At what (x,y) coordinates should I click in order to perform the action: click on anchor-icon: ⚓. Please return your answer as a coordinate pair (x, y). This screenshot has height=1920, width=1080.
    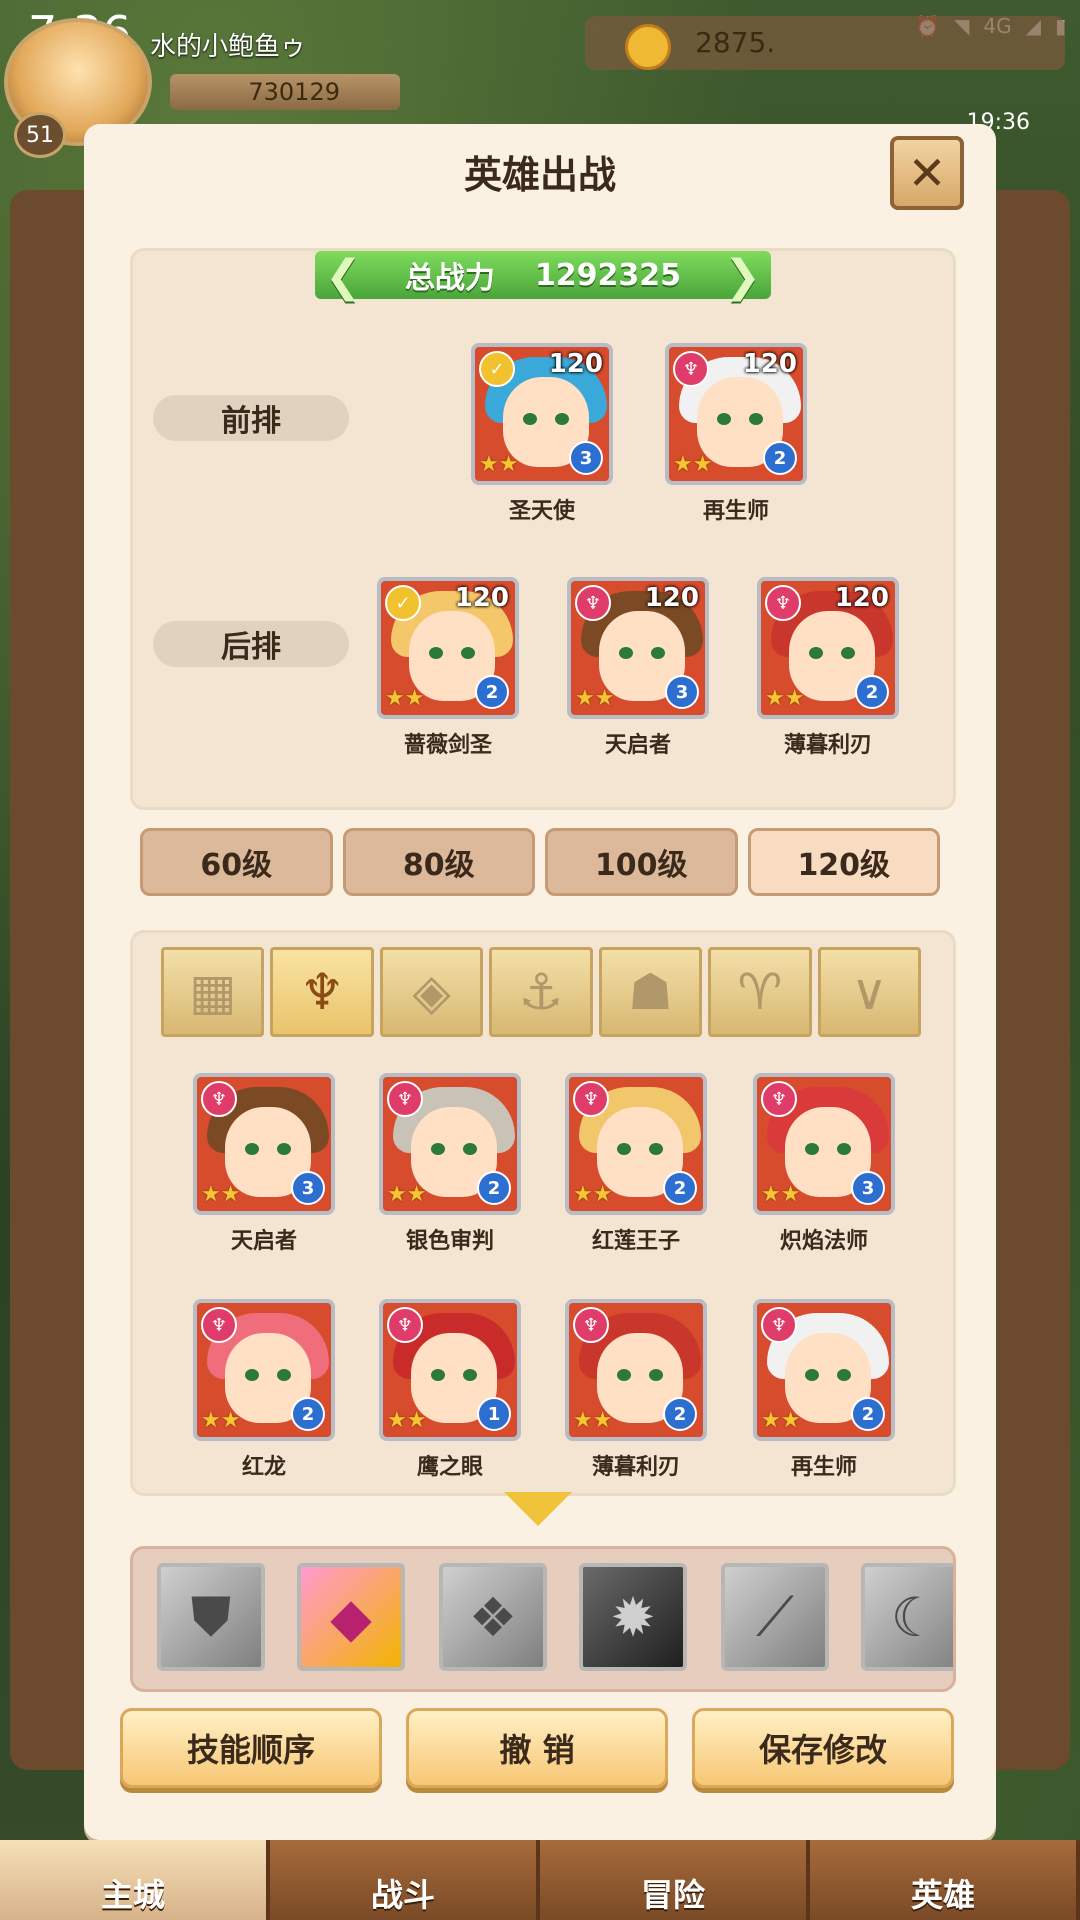
    Looking at the image, I should click on (541, 992).